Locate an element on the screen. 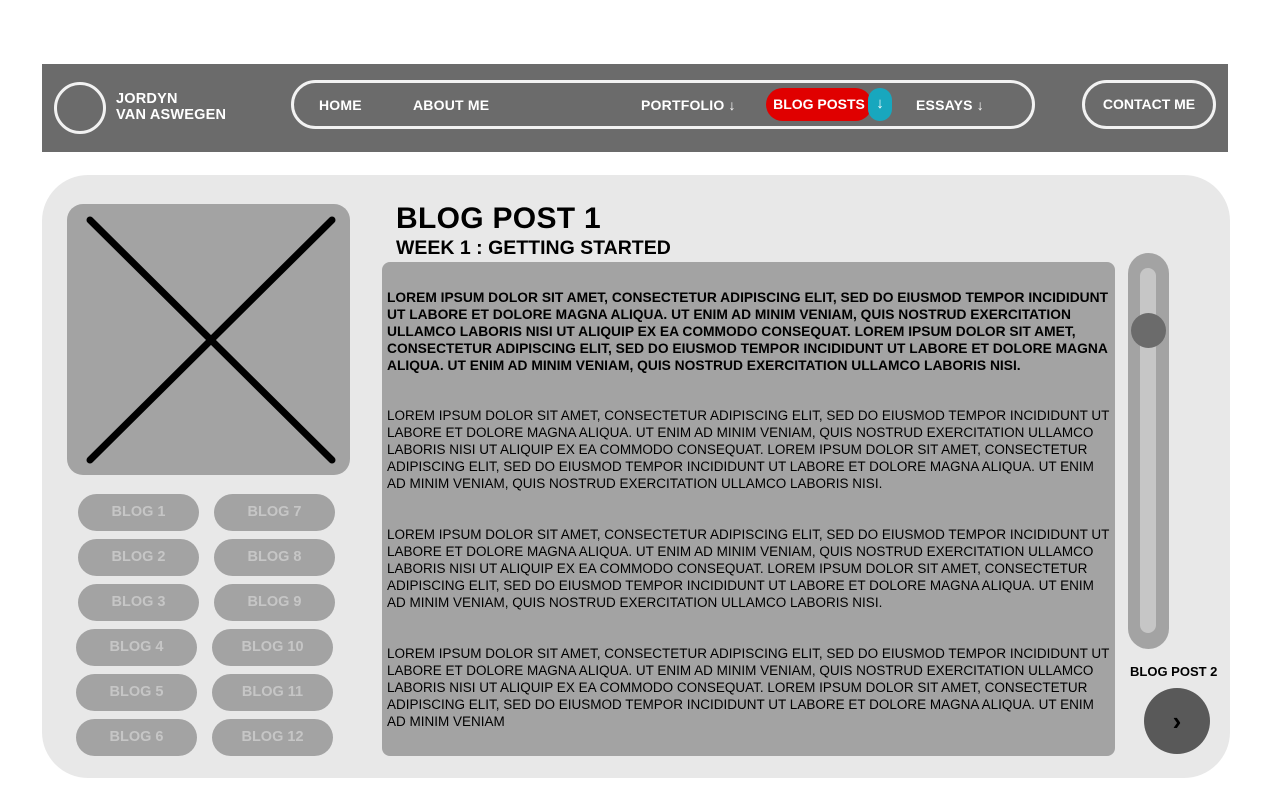 This screenshot has height=800, width=1280. blog-9-button: BLOG 9 is located at coordinates (274, 602).